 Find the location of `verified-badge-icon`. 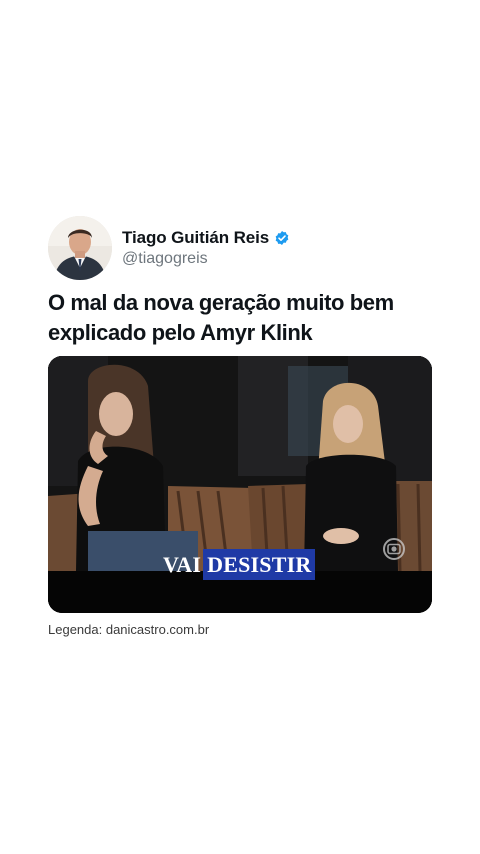

verified-badge-icon is located at coordinates (282, 238).